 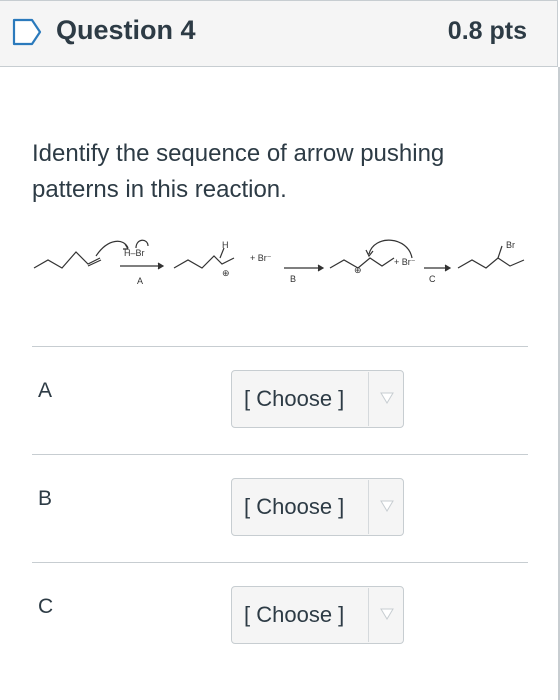 I want to click on product-br-label: Br, so click(x=510, y=245).